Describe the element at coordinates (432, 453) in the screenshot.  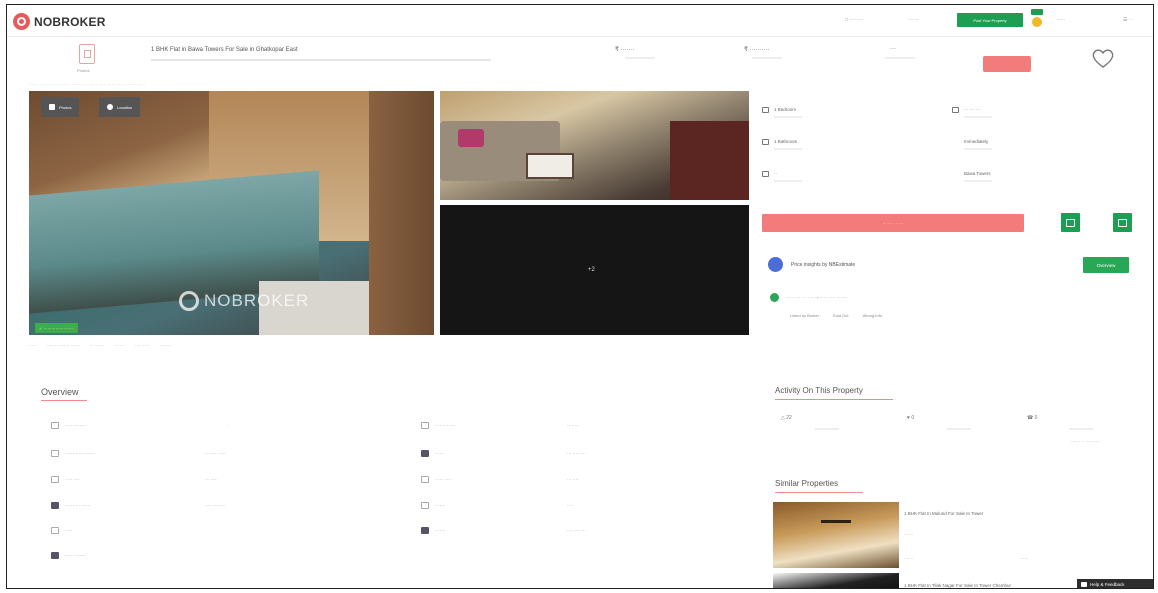
I see `overview-row-4: ······` at that location.